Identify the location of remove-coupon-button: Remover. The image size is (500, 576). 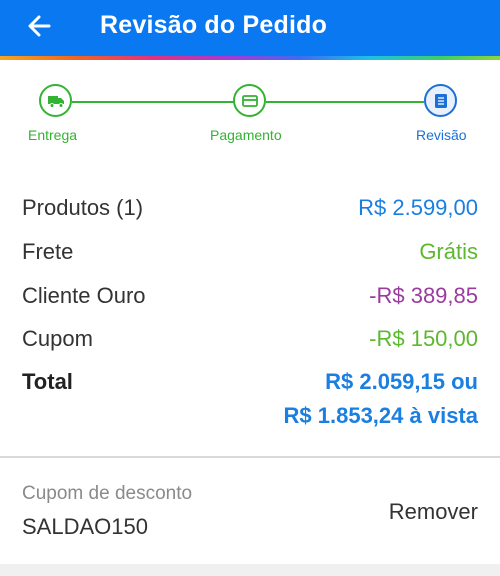
(433, 512).